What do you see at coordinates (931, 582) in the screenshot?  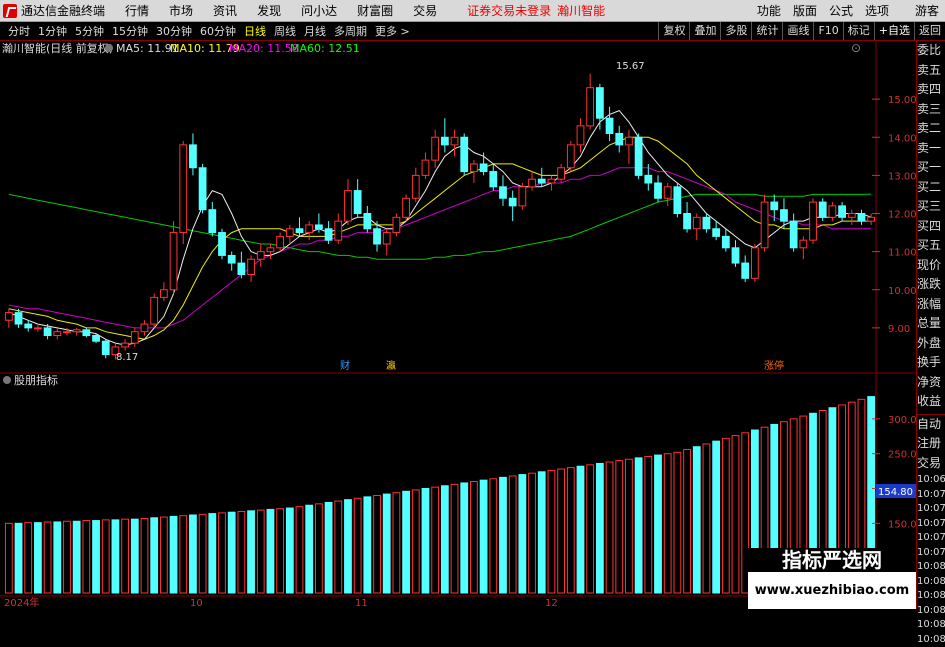 I see `side-time-7: 10:08` at bounding box center [931, 582].